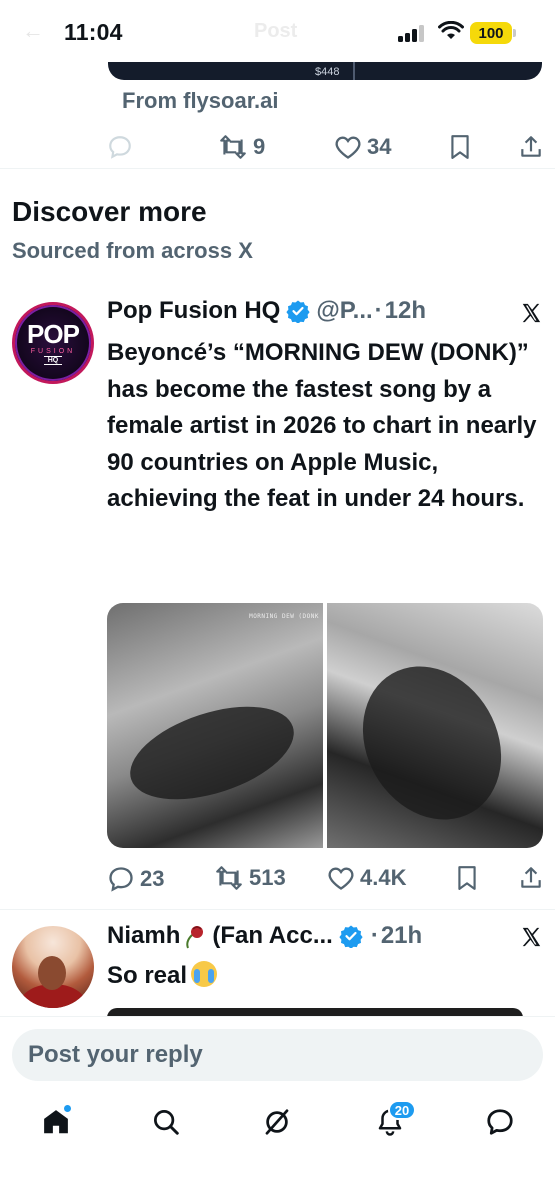  I want to click on tweet-header: Pop Fusion HQ @P... · 12h, so click(266, 311).